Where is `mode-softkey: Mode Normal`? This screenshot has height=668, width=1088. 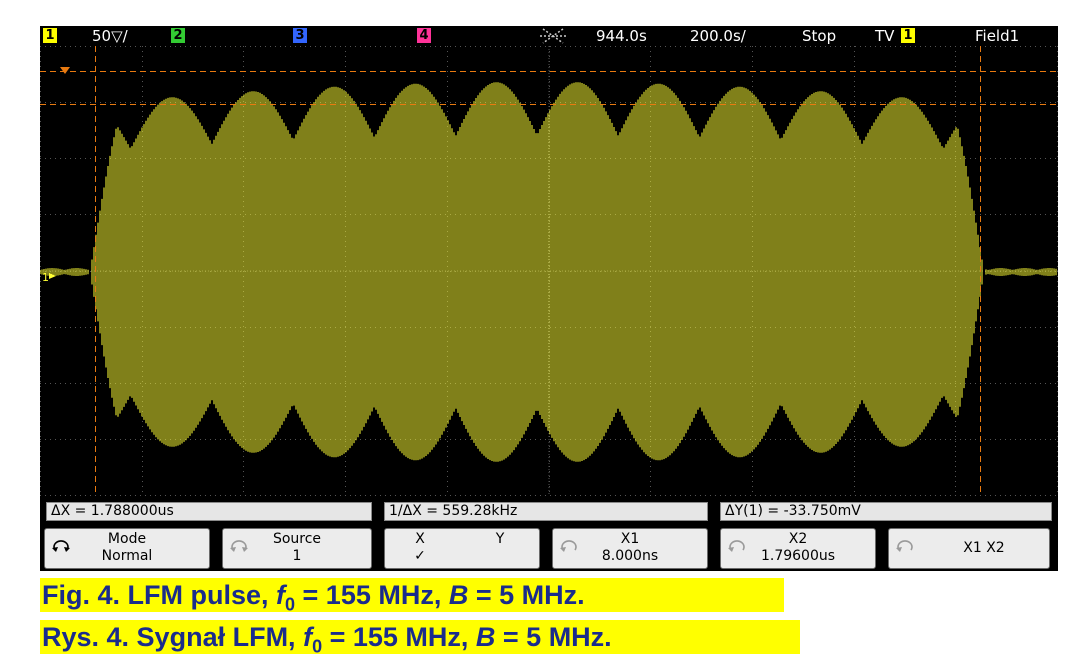 mode-softkey: Mode Normal is located at coordinates (127, 548).